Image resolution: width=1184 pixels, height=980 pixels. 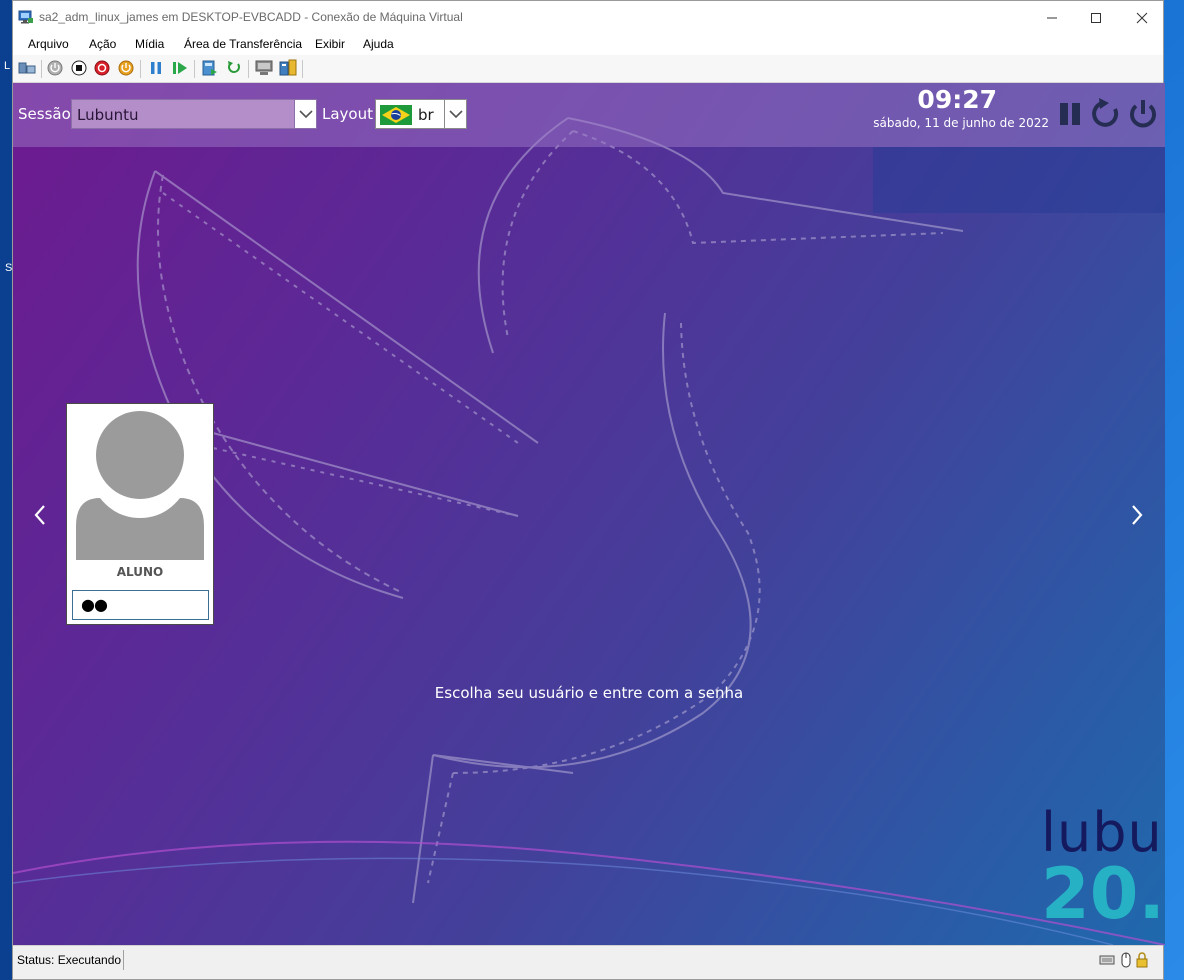 What do you see at coordinates (1126, 960) in the screenshot?
I see `mouse-icon` at bounding box center [1126, 960].